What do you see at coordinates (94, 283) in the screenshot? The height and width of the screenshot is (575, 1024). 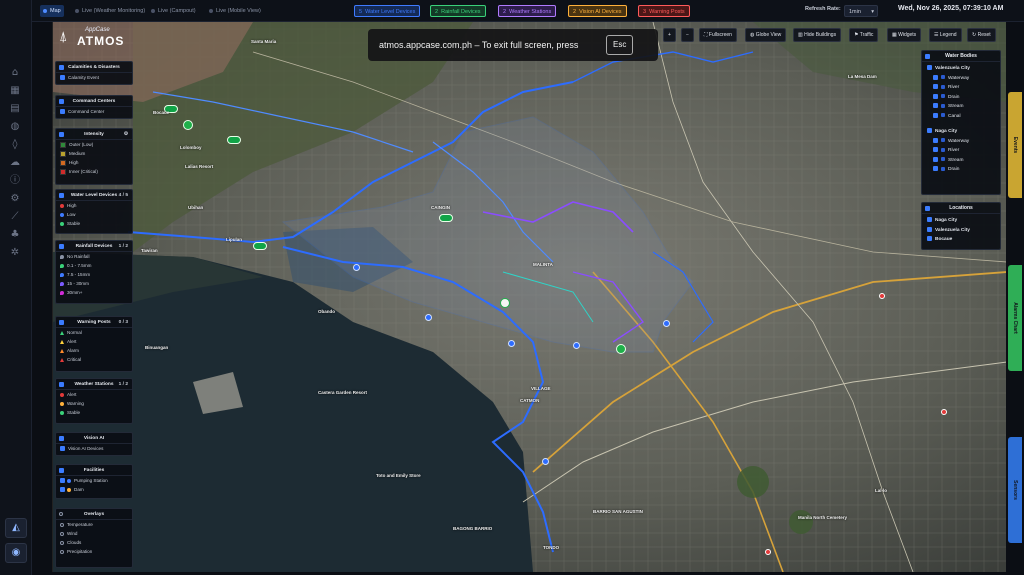 I see `rainfall-row: 15 - 30mm` at bounding box center [94, 283].